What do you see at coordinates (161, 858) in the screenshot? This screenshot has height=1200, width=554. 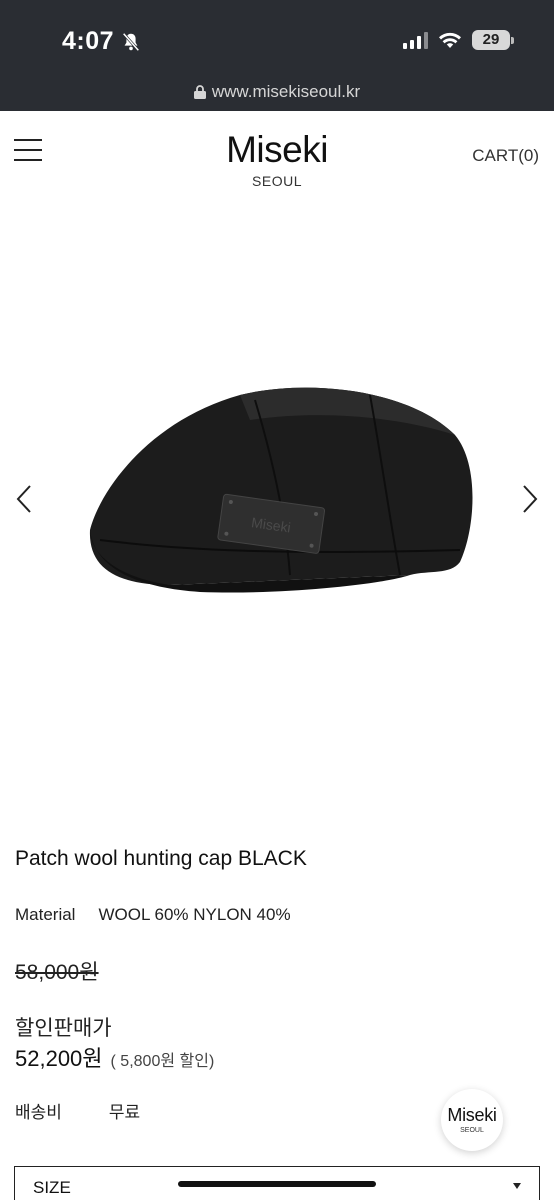 I see `product-title: Patch wool hunting cap BLACK` at bounding box center [161, 858].